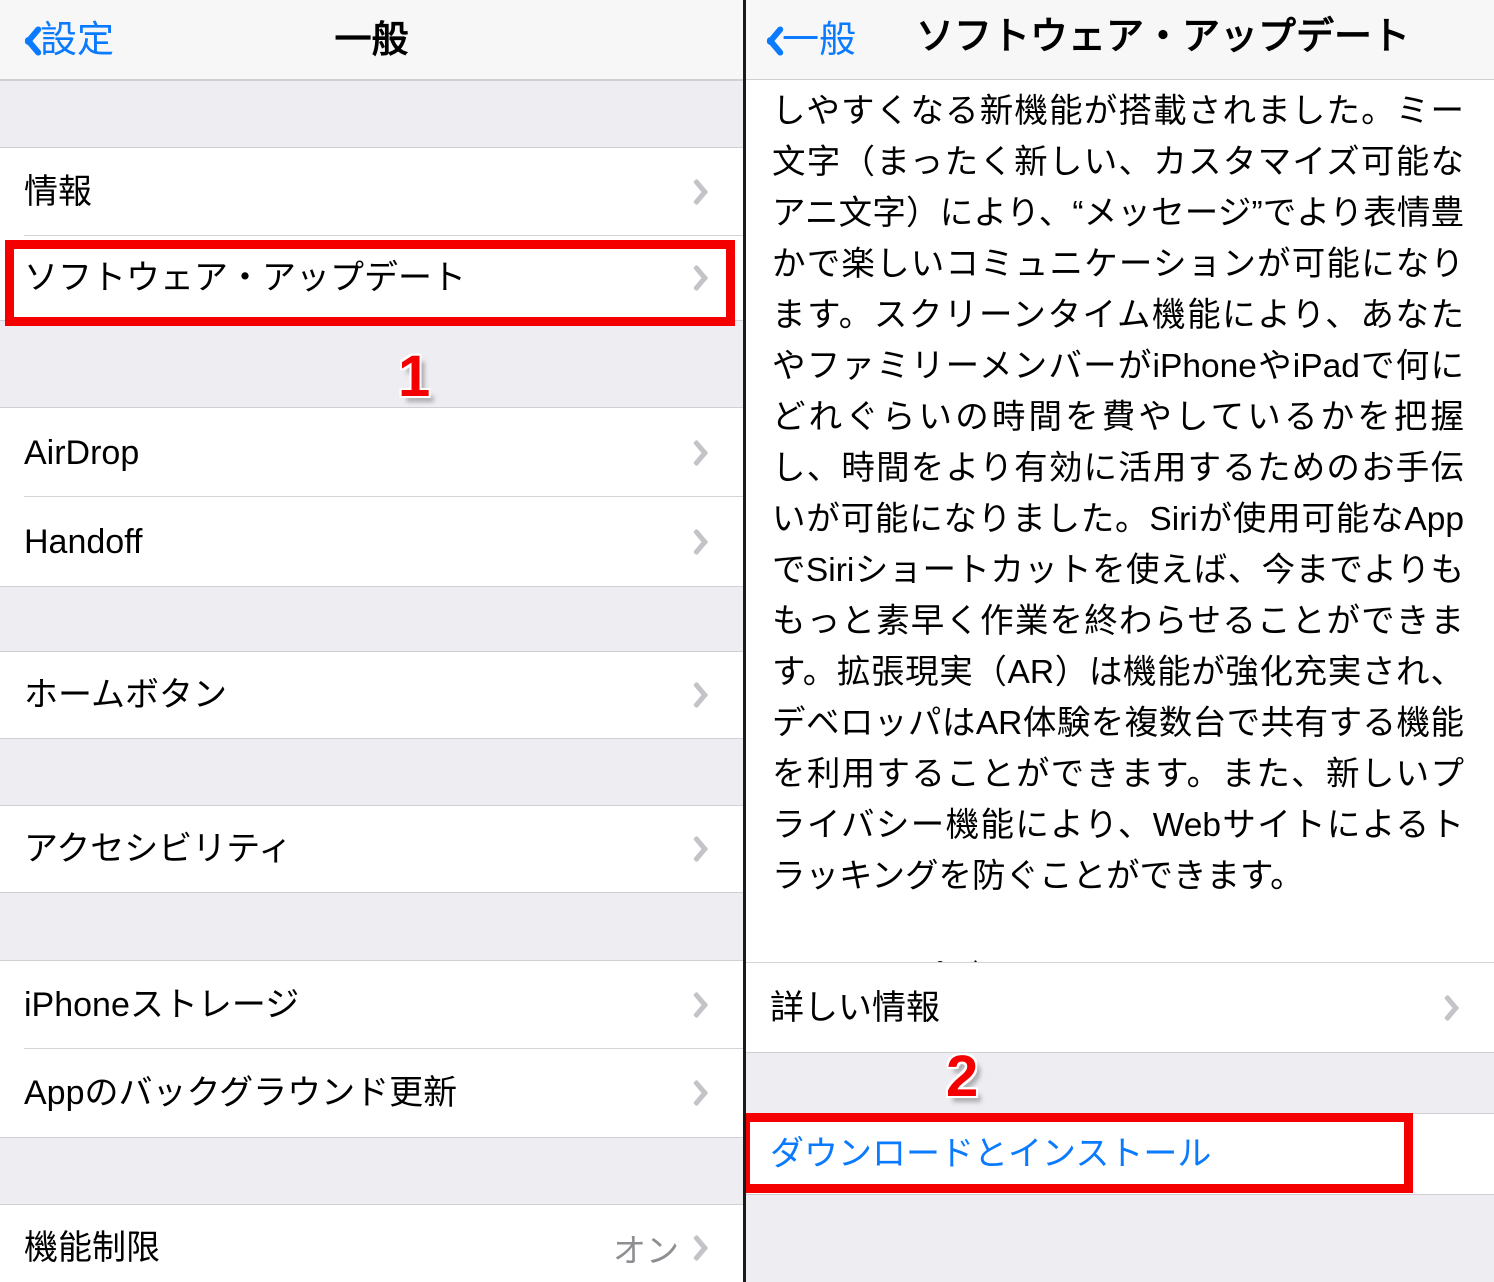  I want to click on back-to-general-button: 一般, so click(804, 39).